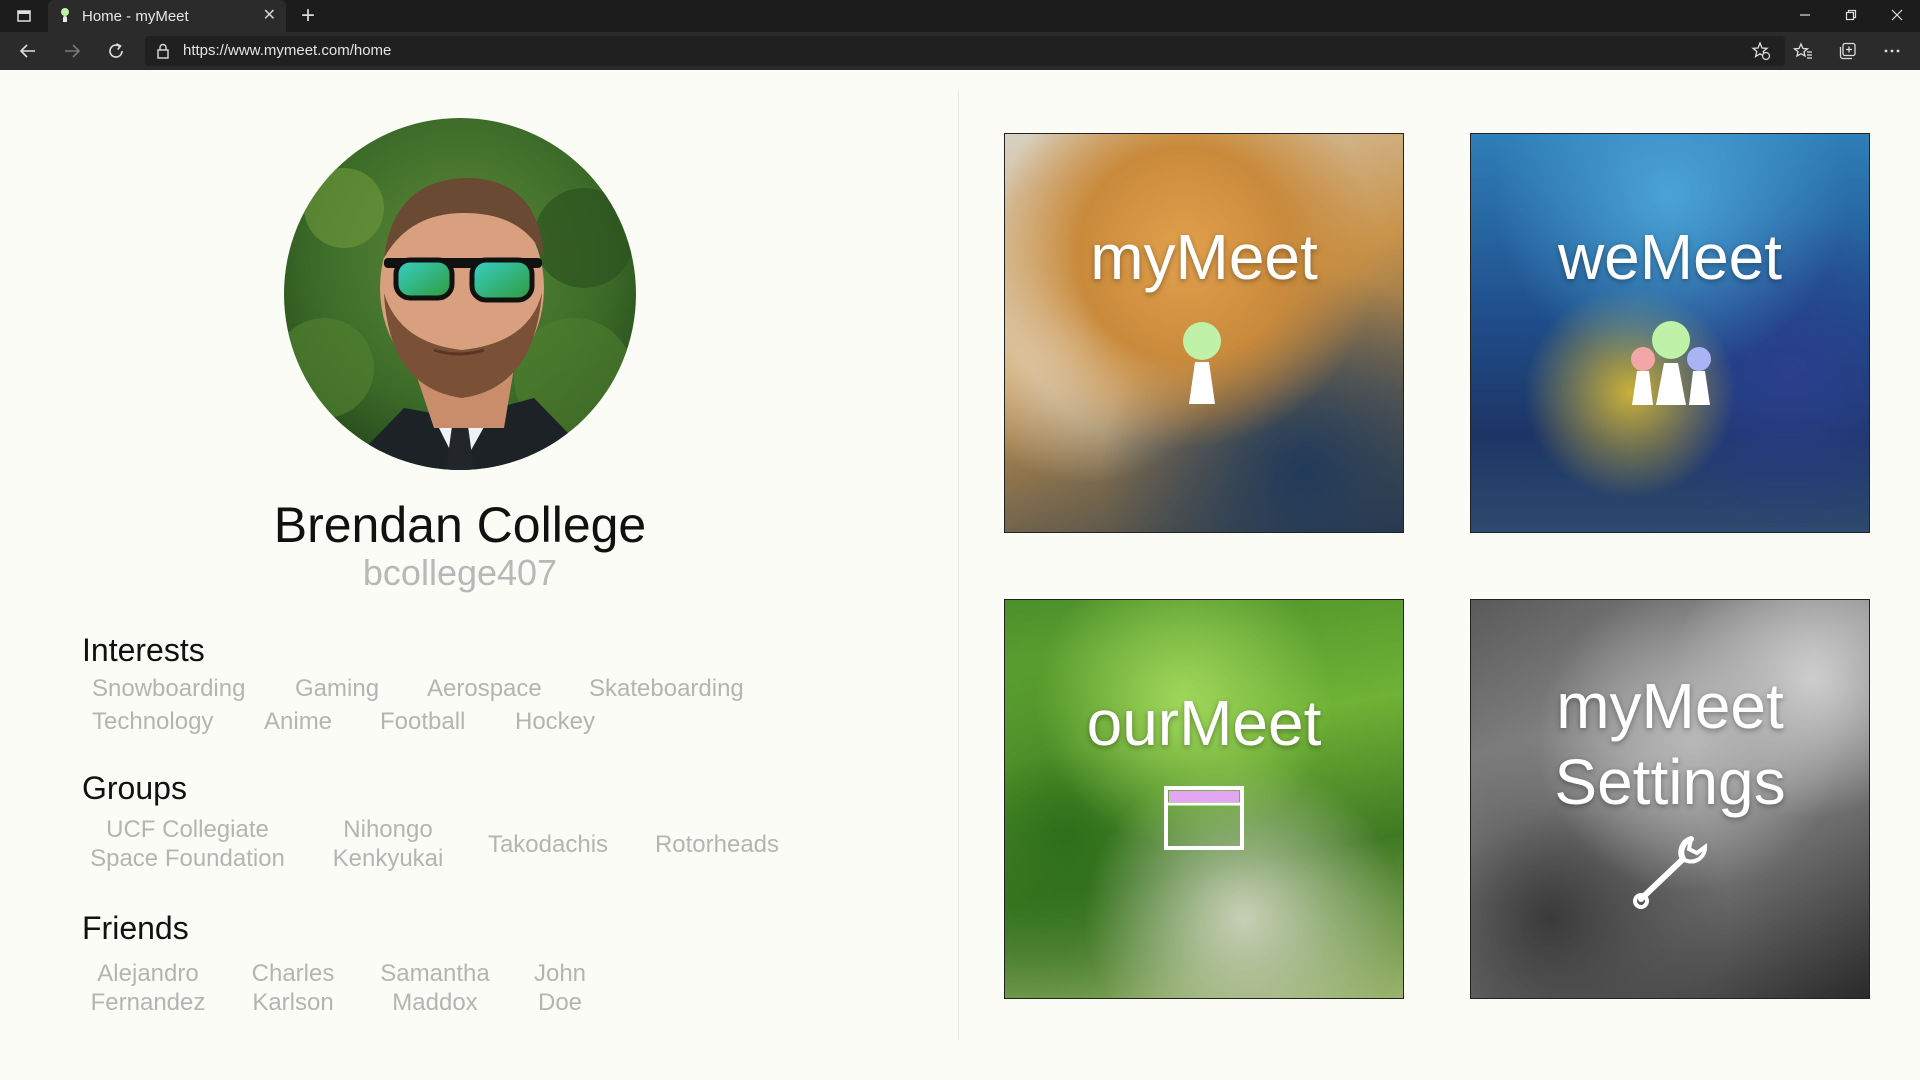 The image size is (1920, 1080). Describe the element at coordinates (148, 973) in the screenshot. I see `friend-item-line1: Alejandro` at that location.